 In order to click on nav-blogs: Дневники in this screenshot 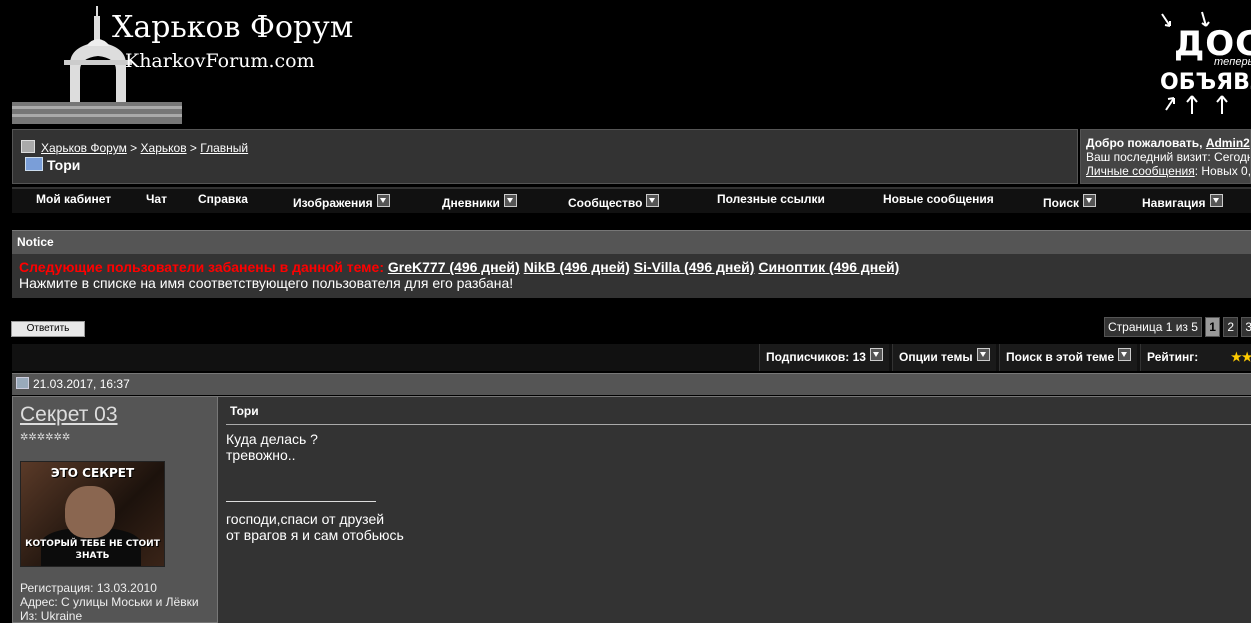, I will do `click(479, 202)`.